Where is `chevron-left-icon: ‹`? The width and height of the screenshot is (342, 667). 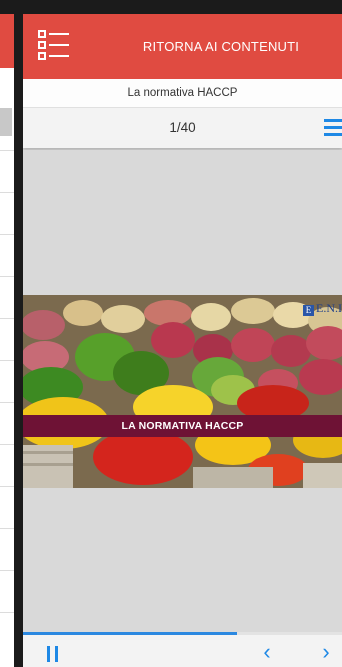
chevron-left-icon: ‹ is located at coordinates (267, 652).